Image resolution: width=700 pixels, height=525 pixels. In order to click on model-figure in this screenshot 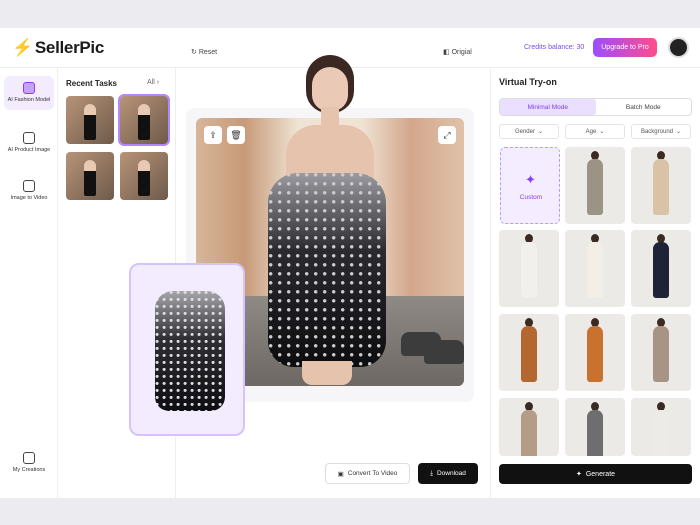, I will do `click(327, 220)`.